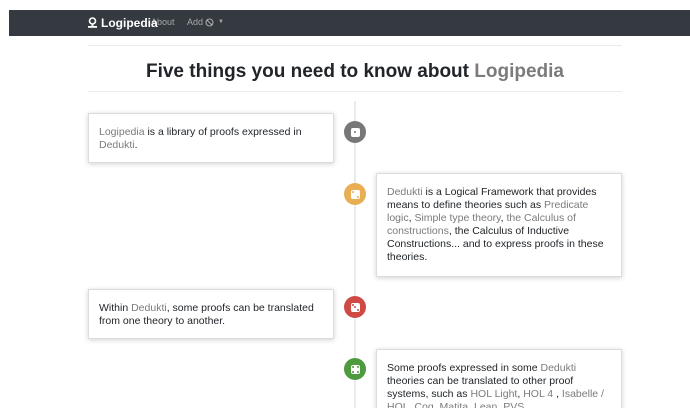 The height and width of the screenshot is (408, 690). Describe the element at coordinates (92, 22) in the screenshot. I see `logo-icon` at that location.